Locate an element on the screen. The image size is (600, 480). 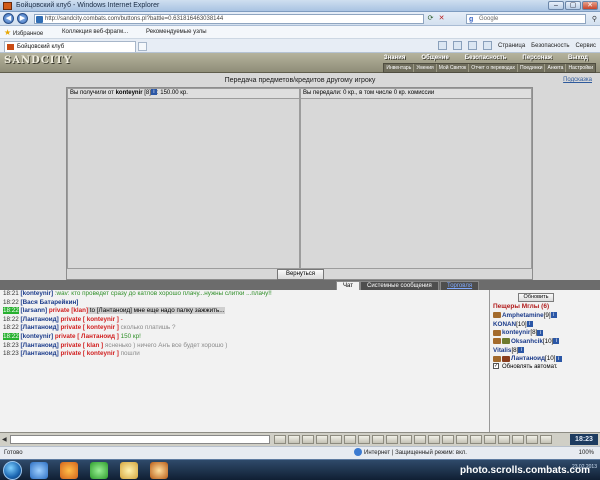
align-icon is located at coordinates (506, 358).